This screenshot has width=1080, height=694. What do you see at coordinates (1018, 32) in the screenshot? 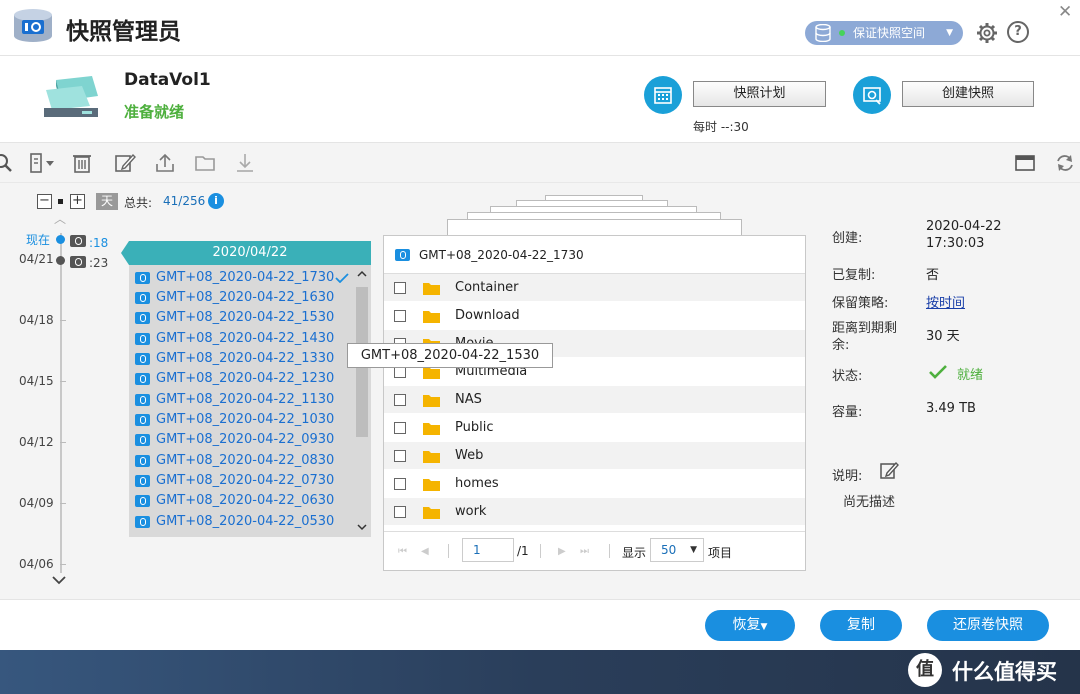
I see `help-icon: ?` at bounding box center [1018, 32].